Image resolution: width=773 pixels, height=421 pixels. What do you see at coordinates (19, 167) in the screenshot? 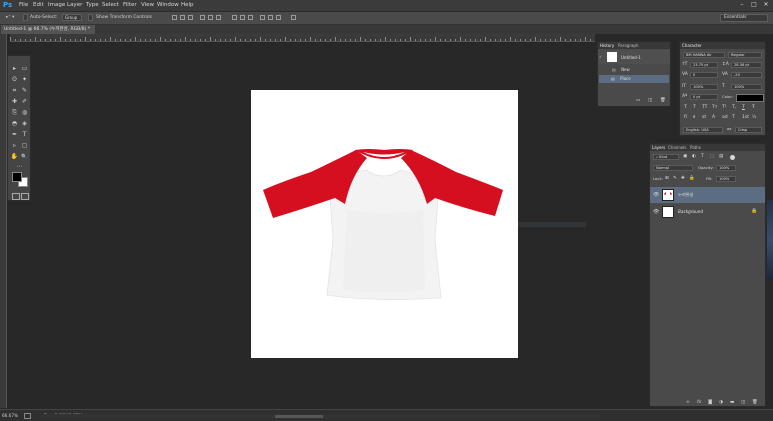
I see `edit-toolbar-icon: ⋯` at bounding box center [19, 167].